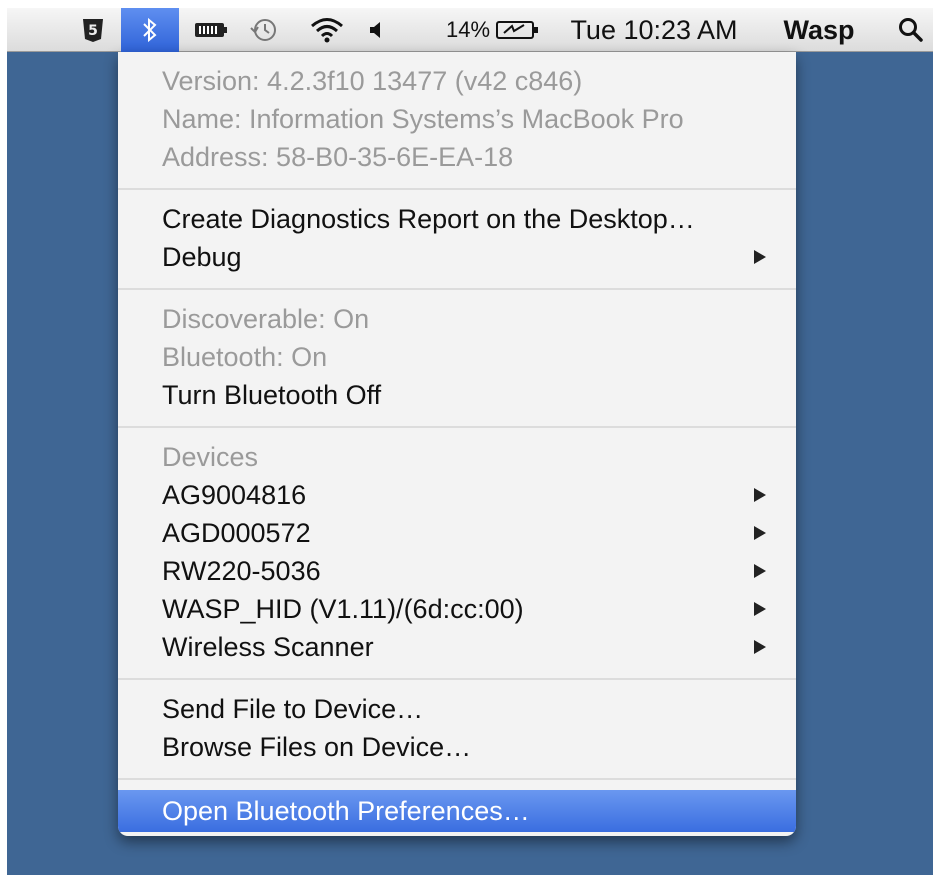 Image resolution: width=940 pixels, height=875 pixels. Describe the element at coordinates (457, 257) in the screenshot. I see `debug-item: Debug` at that location.